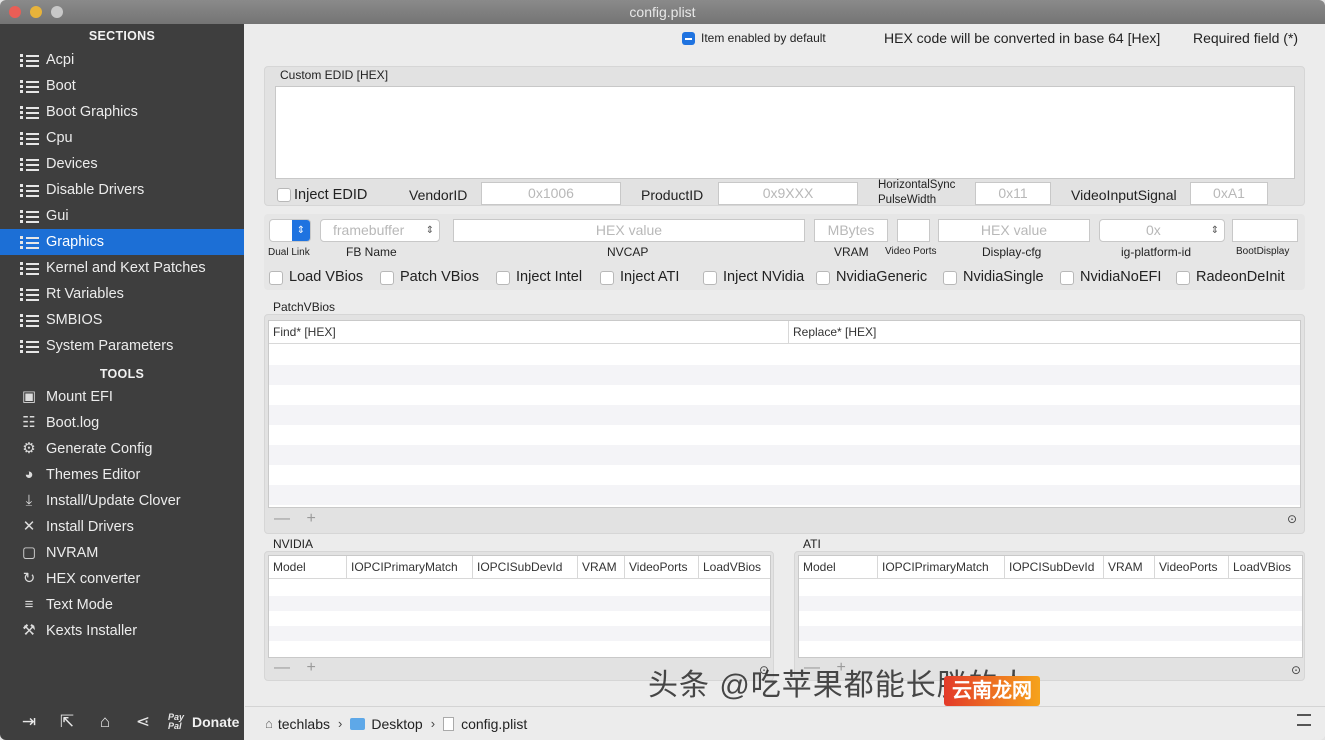  Describe the element at coordinates (105, 722) in the screenshot. I see `home-icon: ⌂` at that location.